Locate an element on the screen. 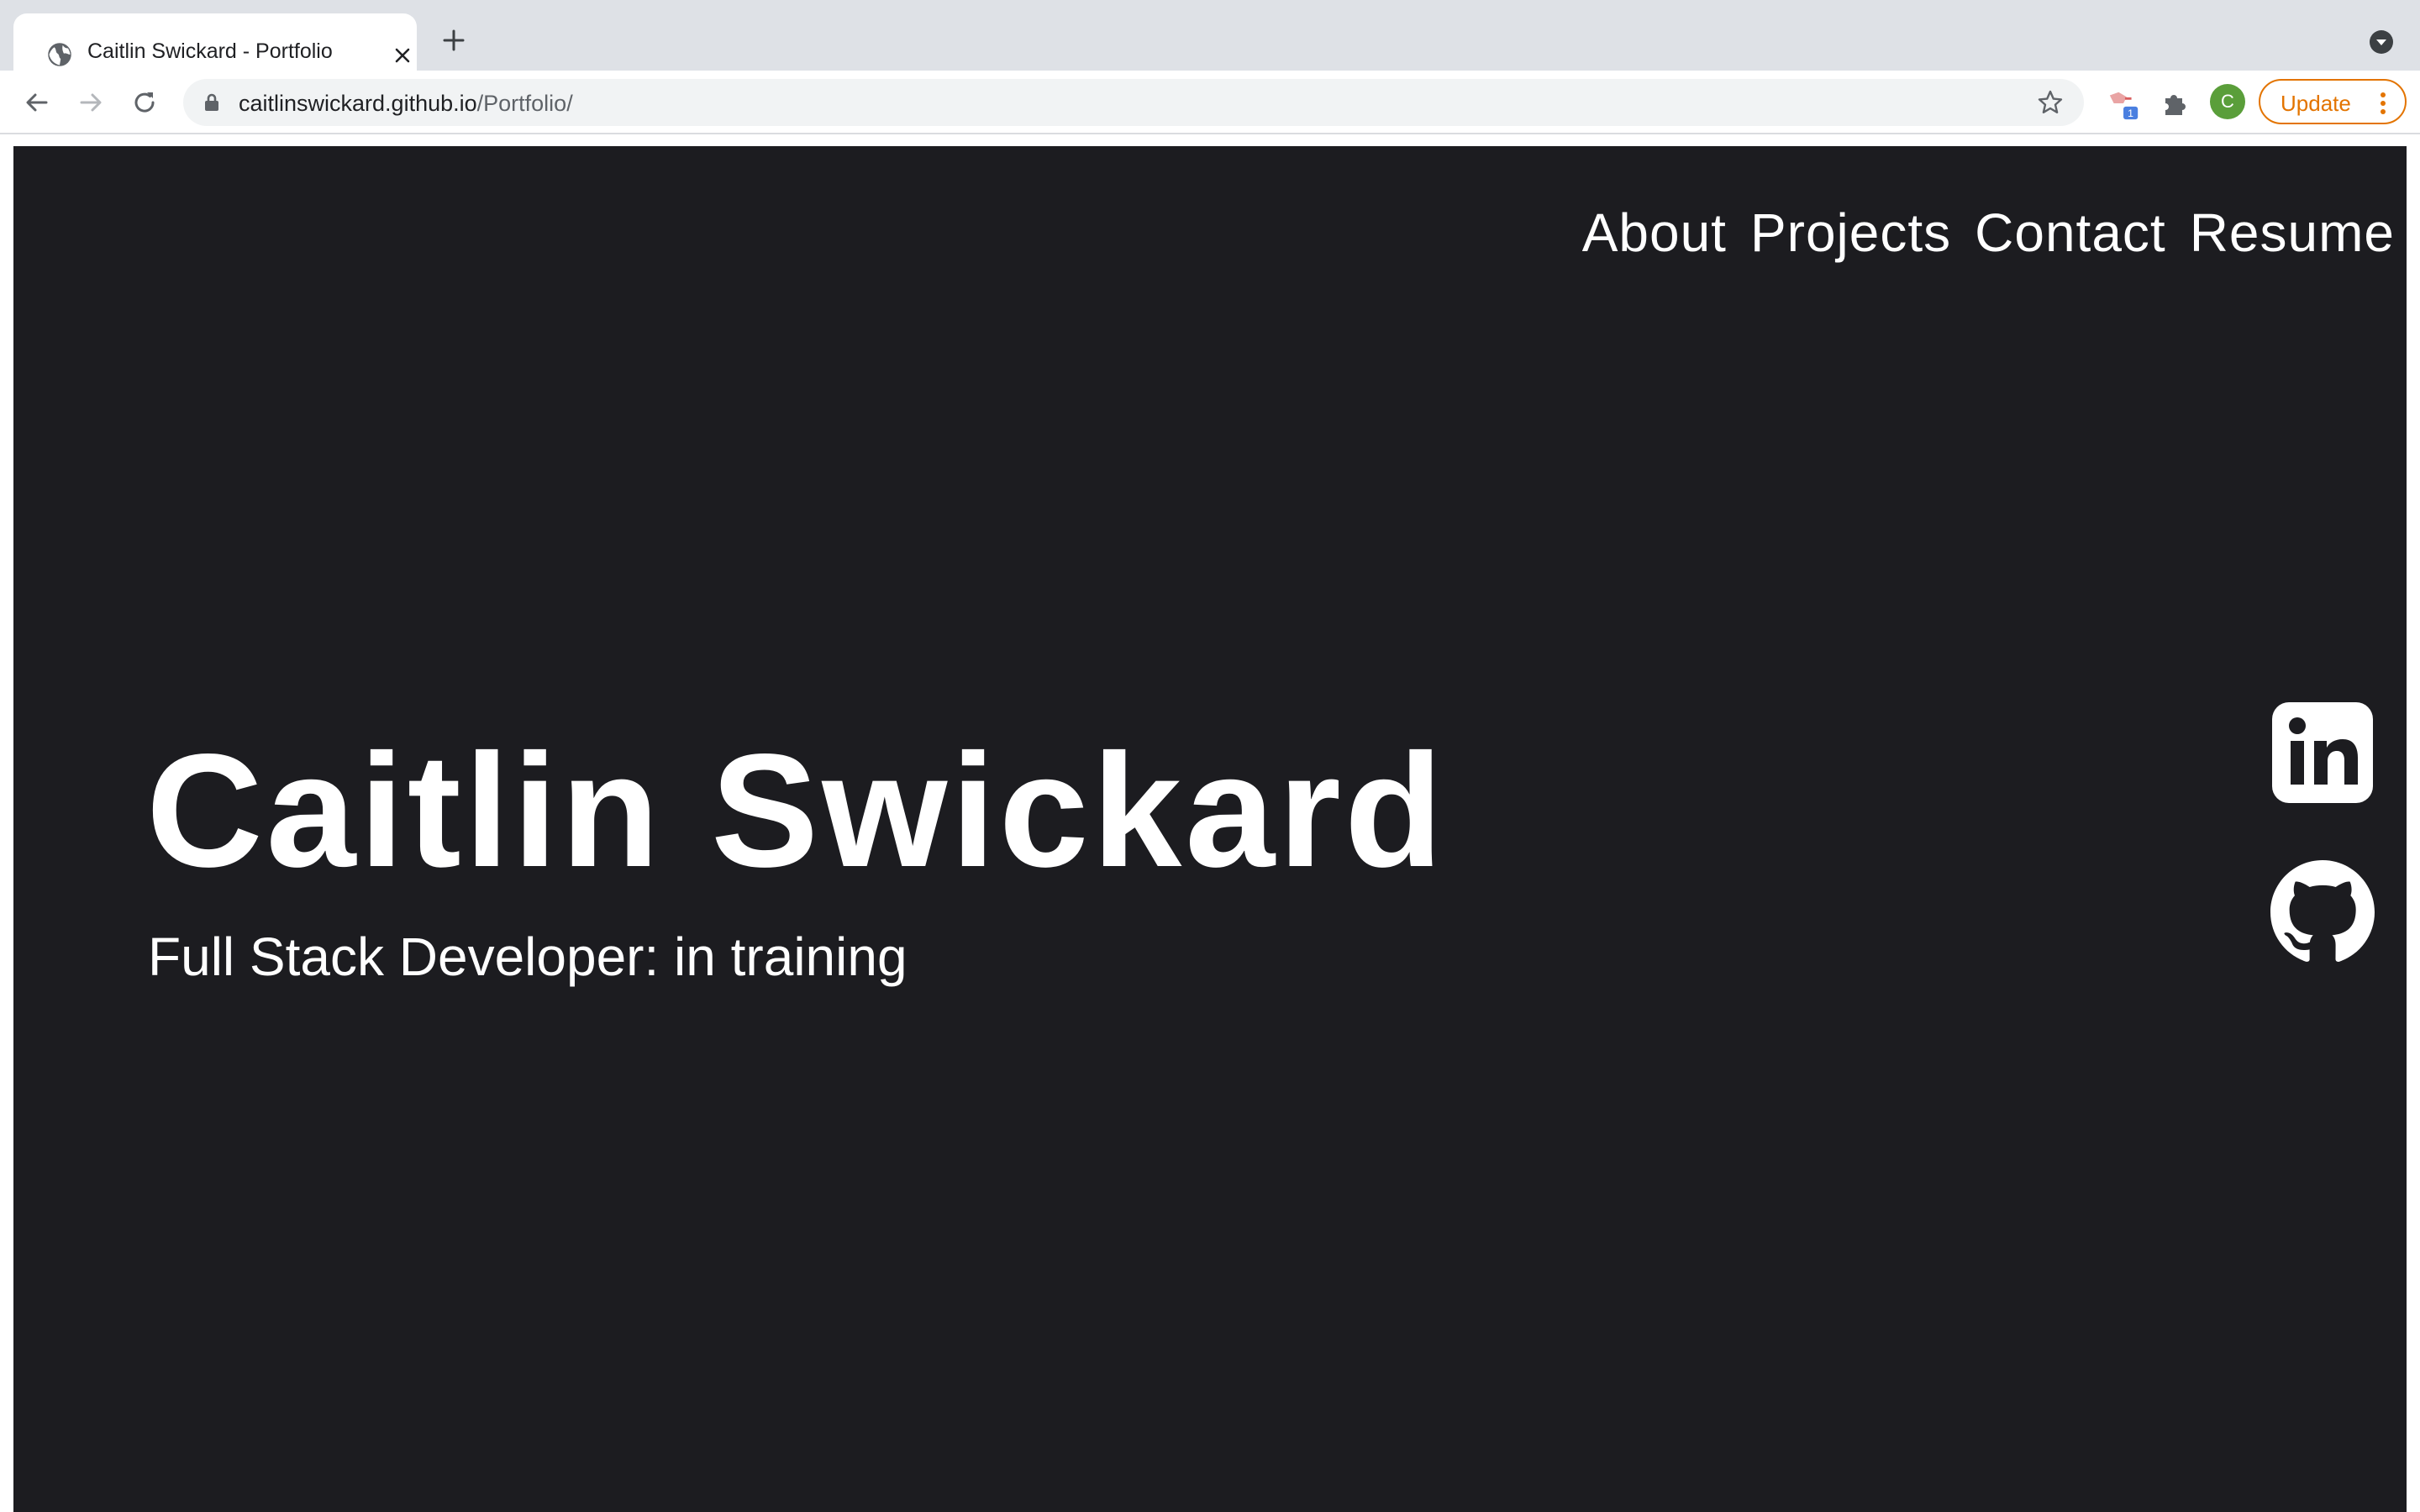 The width and height of the screenshot is (2420, 1512). tab-search-button is located at coordinates (2382, 42).